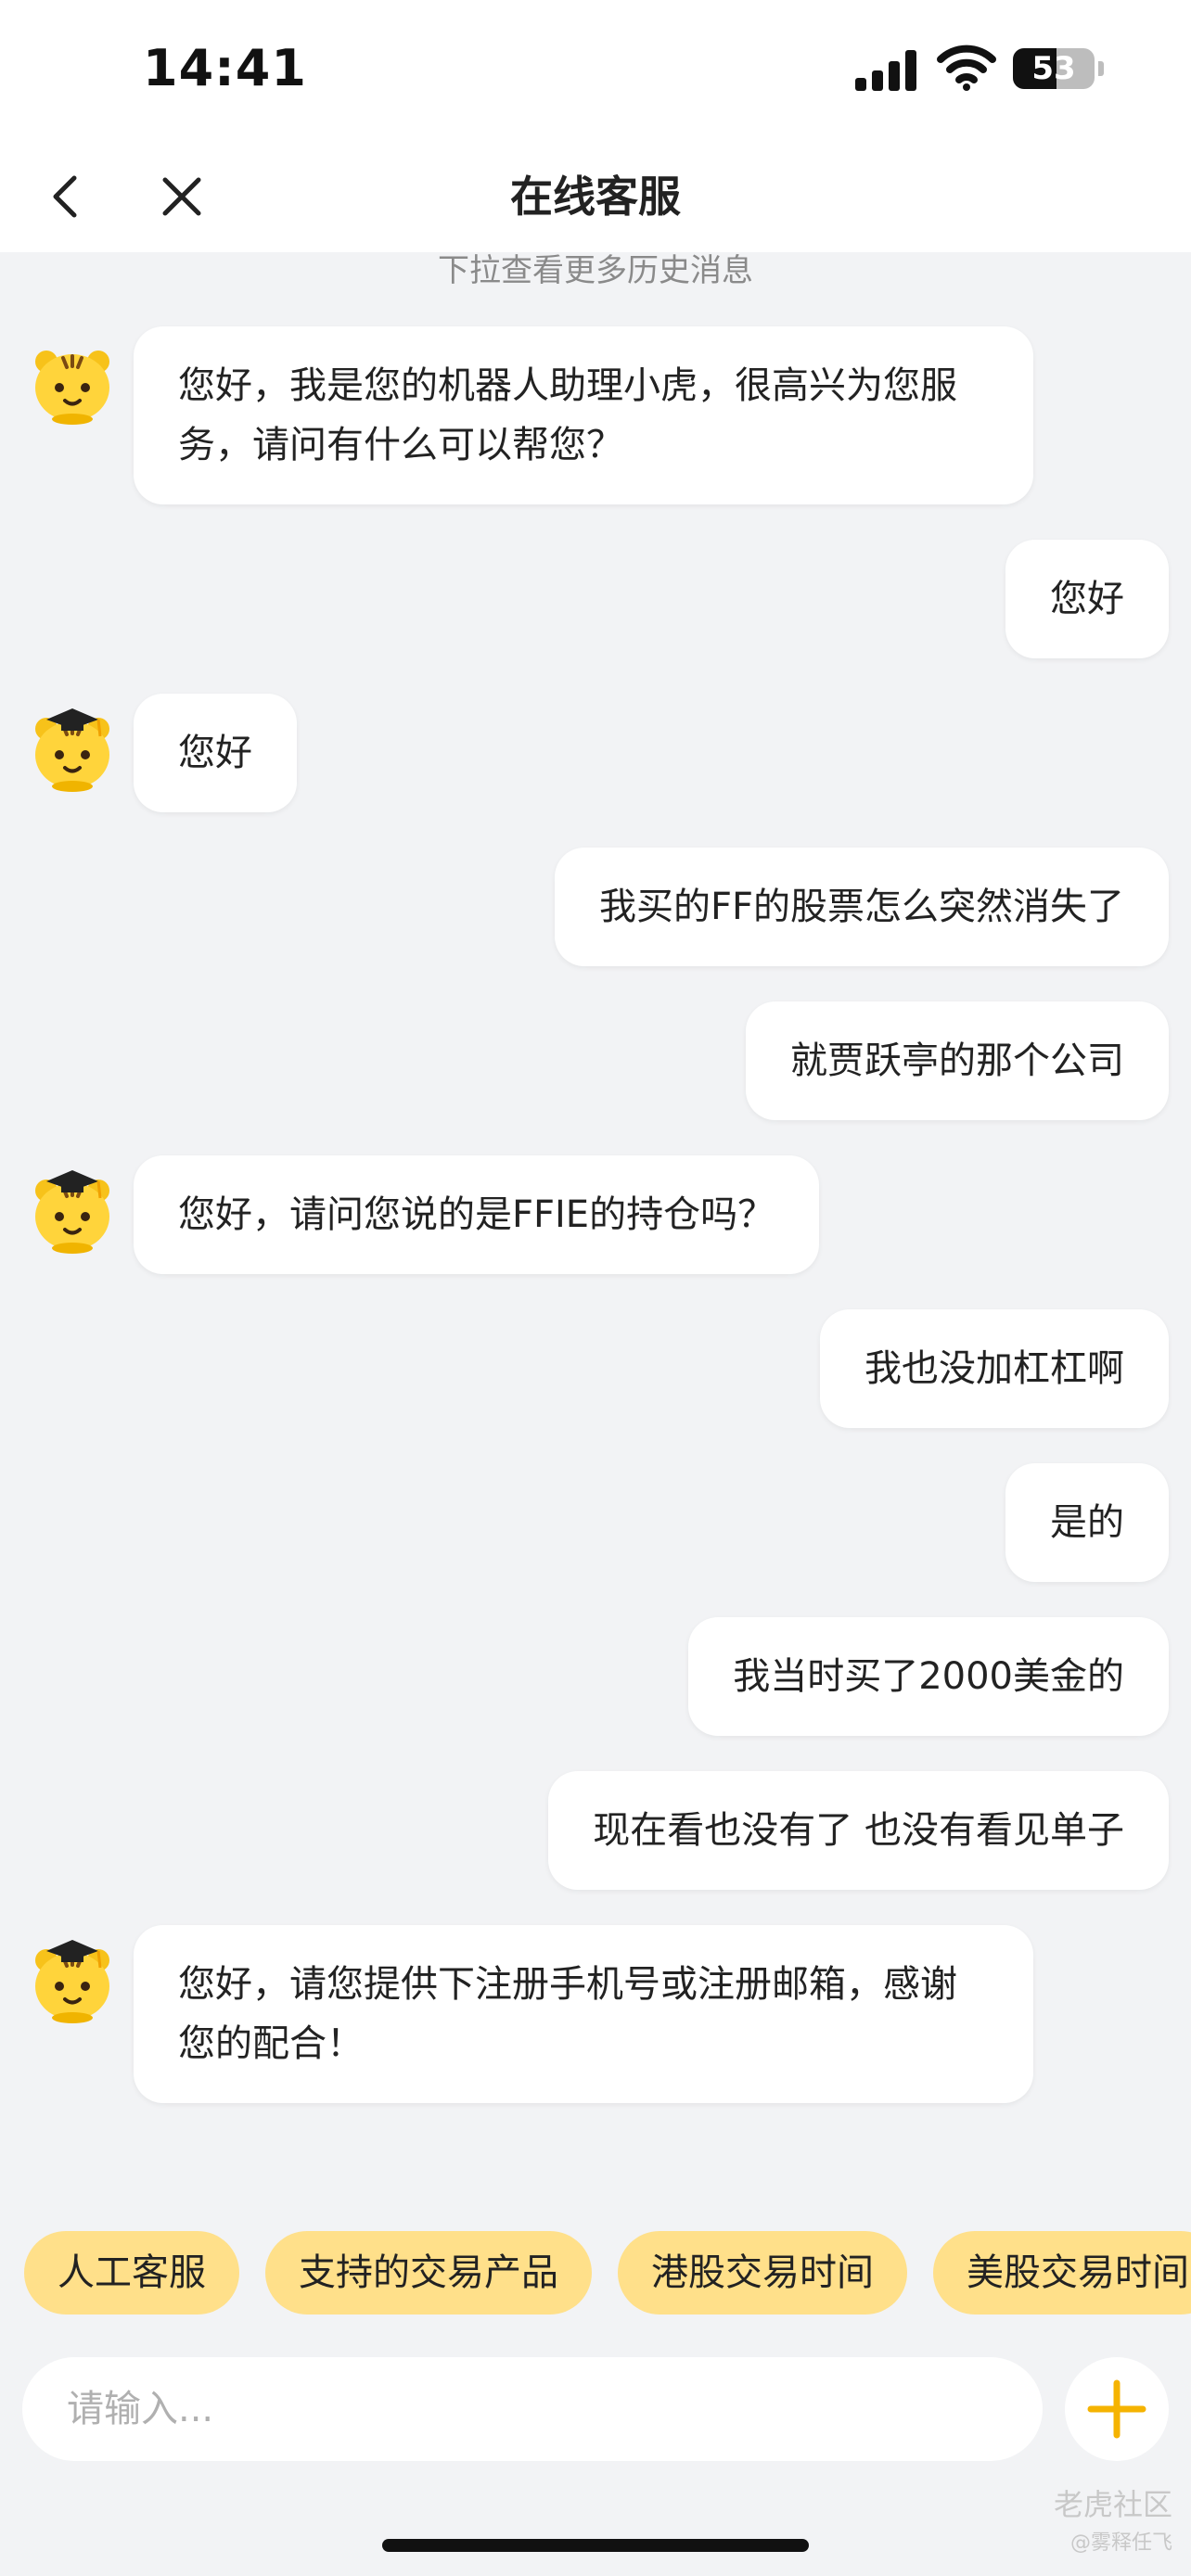  I want to click on bot-message-bubble: 您好, so click(215, 753).